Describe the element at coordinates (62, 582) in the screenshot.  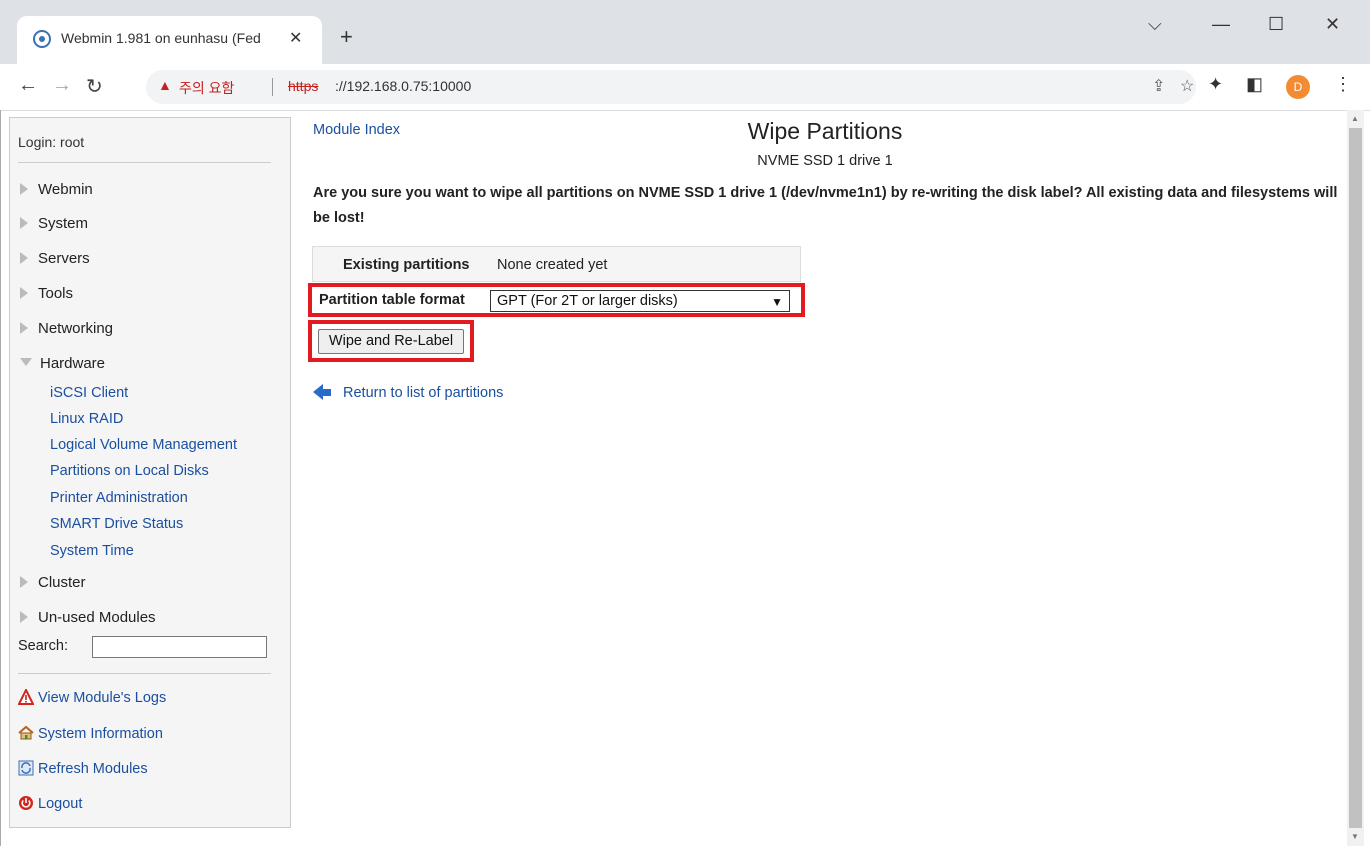
I see `category-label: Cluster` at that location.